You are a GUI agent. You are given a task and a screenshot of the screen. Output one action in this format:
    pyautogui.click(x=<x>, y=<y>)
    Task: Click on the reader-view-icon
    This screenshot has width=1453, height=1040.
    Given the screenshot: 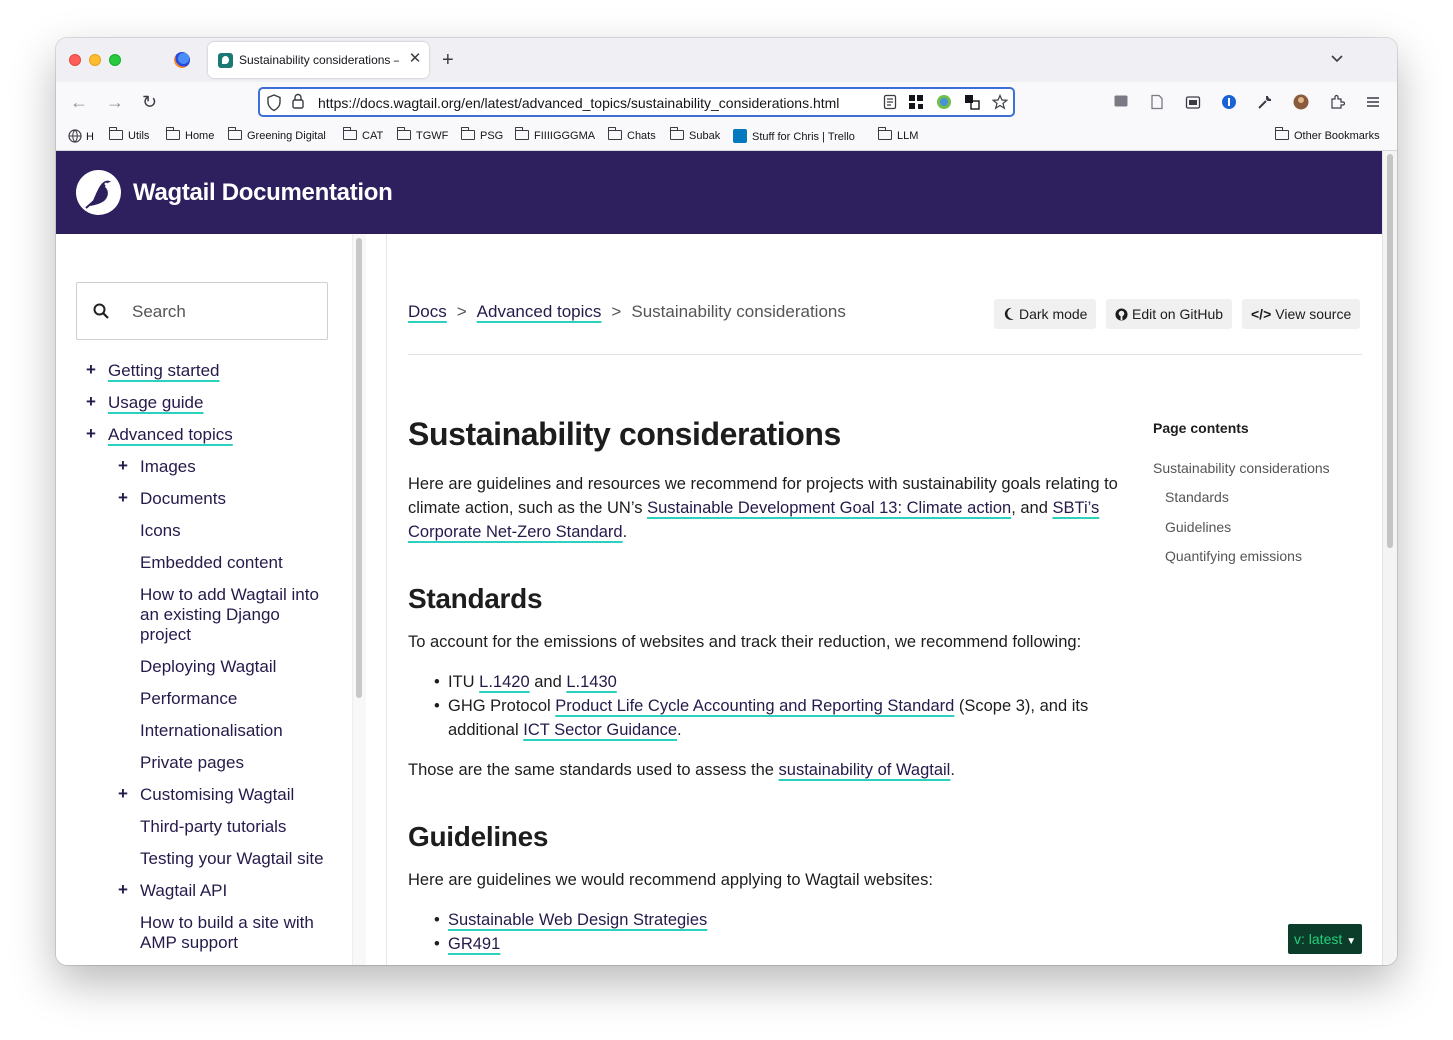 What is the action you would take?
    pyautogui.click(x=890, y=102)
    